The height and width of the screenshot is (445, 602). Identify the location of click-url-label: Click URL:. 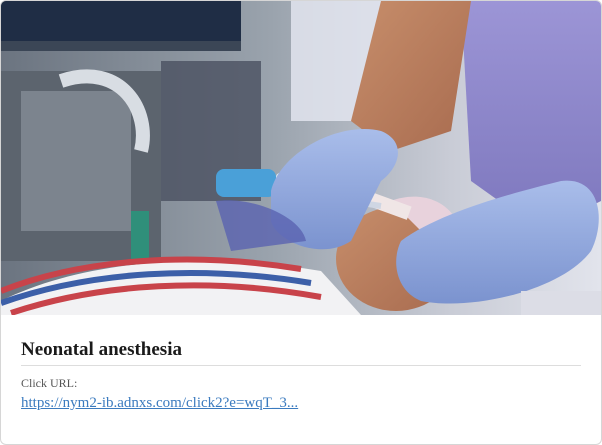
(49, 383).